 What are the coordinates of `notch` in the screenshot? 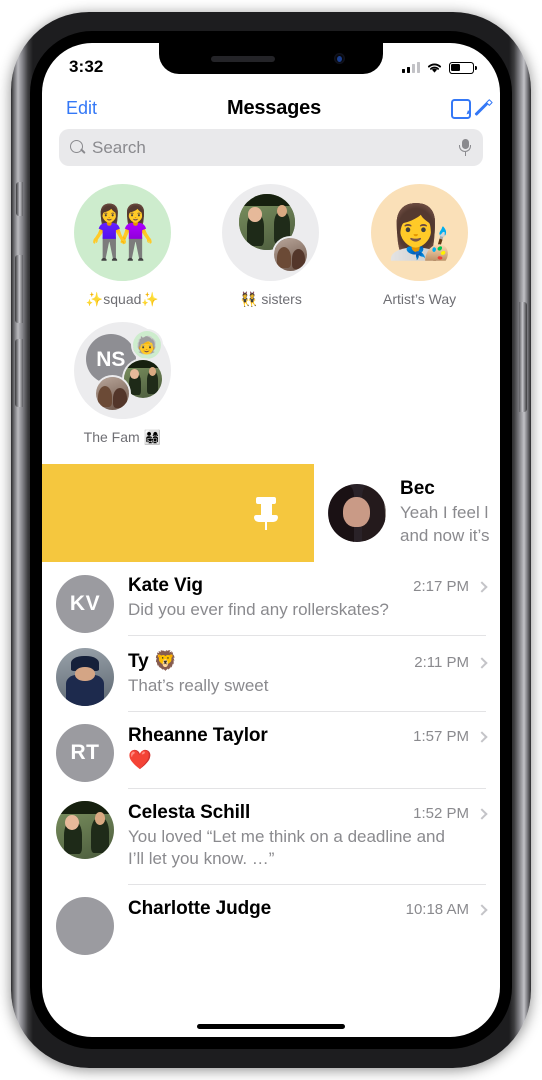 It's located at (271, 58).